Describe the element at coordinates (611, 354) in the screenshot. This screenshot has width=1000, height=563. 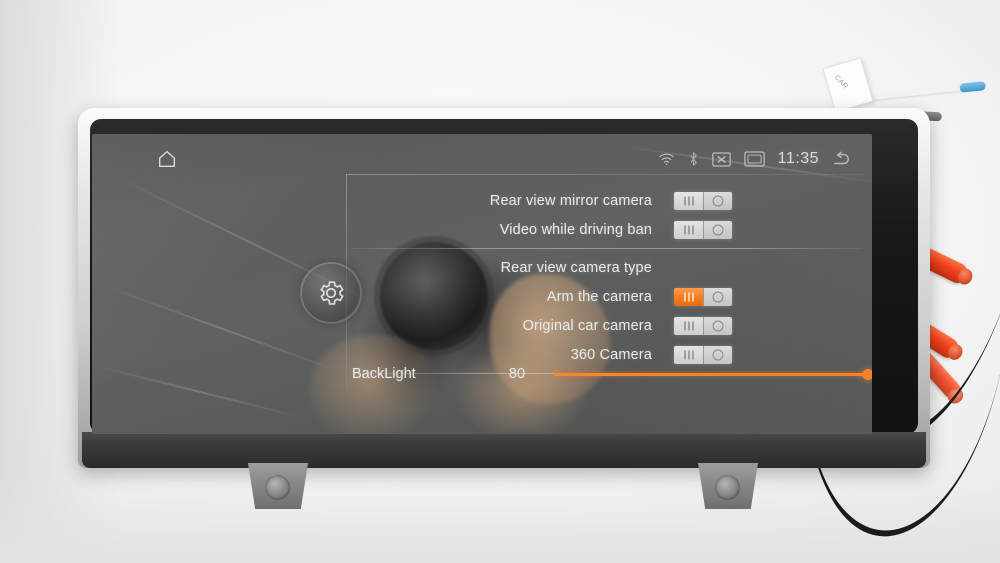
I see `setting-label: 360 Camera` at that location.